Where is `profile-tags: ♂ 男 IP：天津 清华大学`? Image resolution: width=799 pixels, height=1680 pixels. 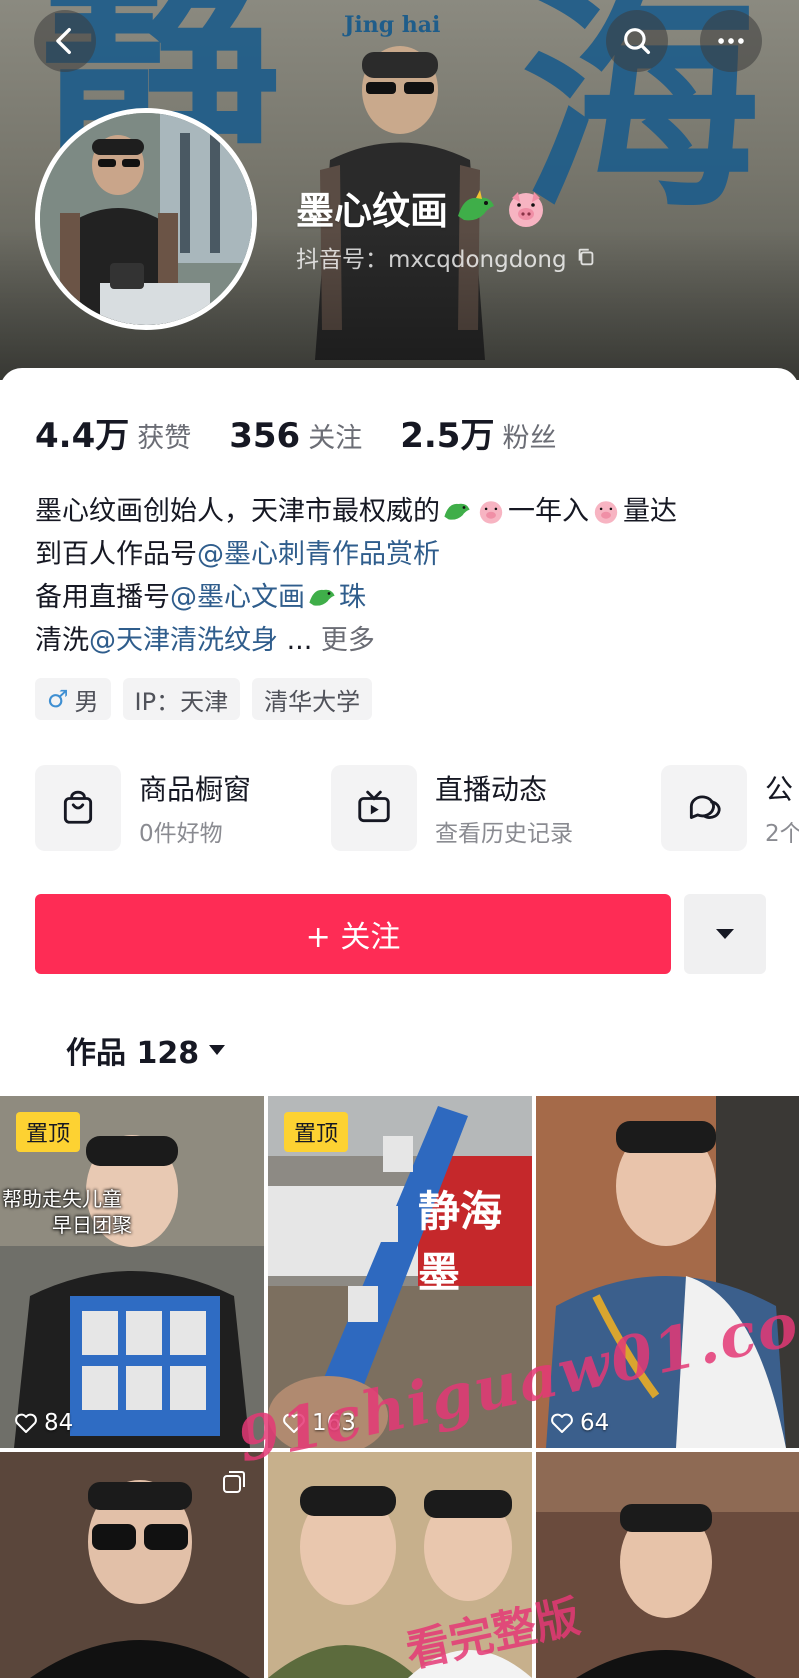 profile-tags: ♂ 男 IP：天津 清华大学 is located at coordinates (204, 699).